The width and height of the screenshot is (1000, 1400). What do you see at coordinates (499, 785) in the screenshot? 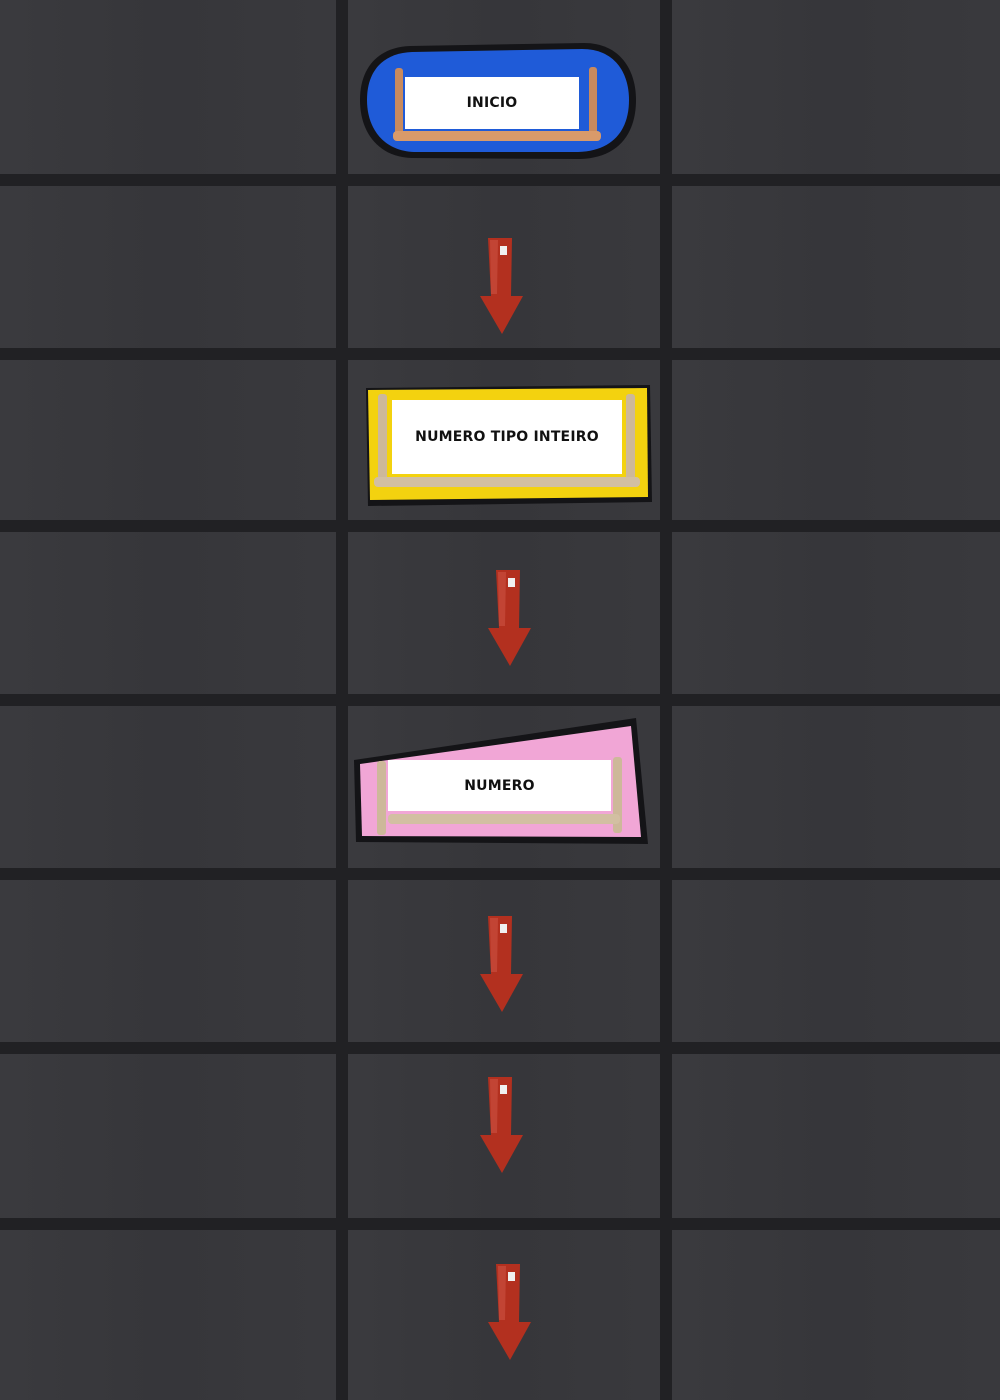
I see `input-label: NUMERO` at bounding box center [499, 785].